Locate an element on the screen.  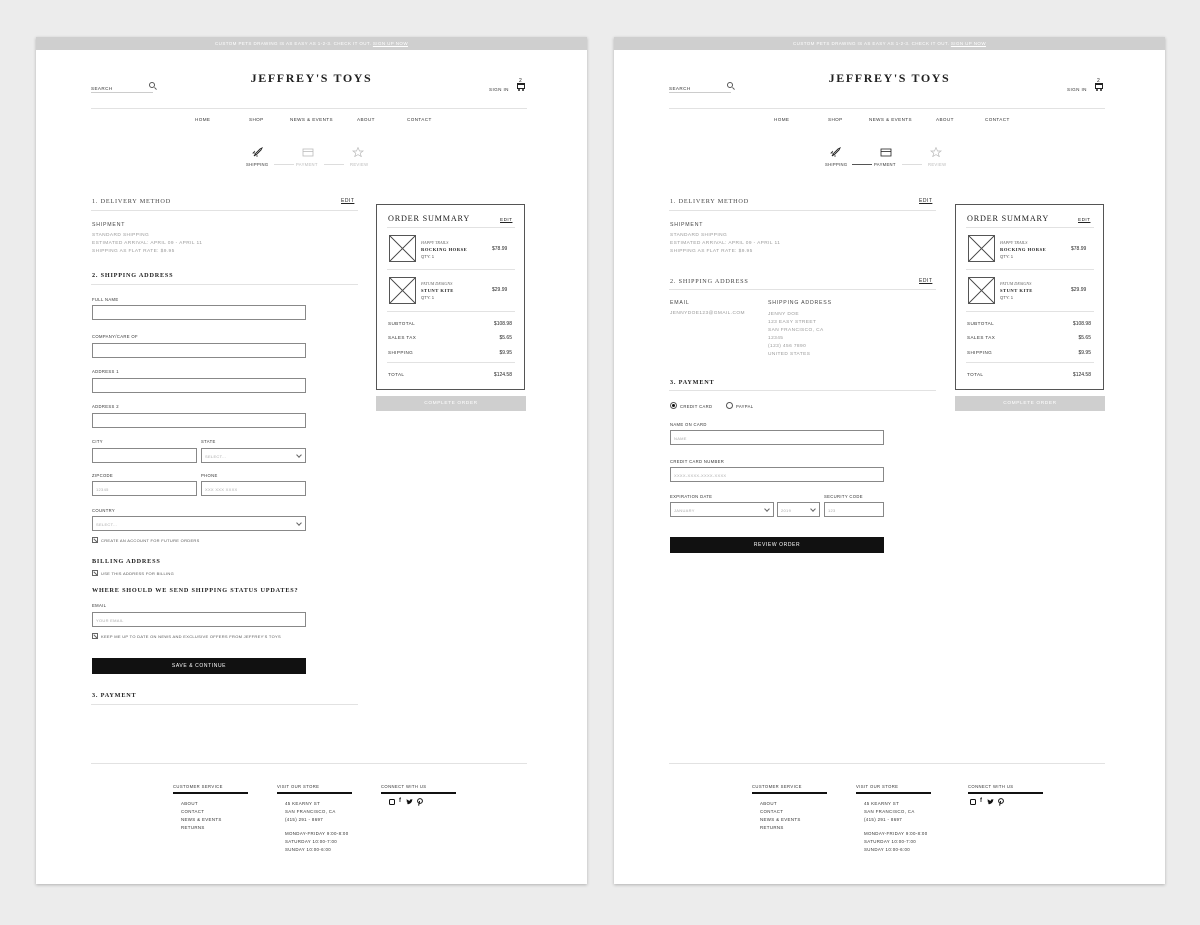
product-price: $29.99 is located at coordinates (500, 290).